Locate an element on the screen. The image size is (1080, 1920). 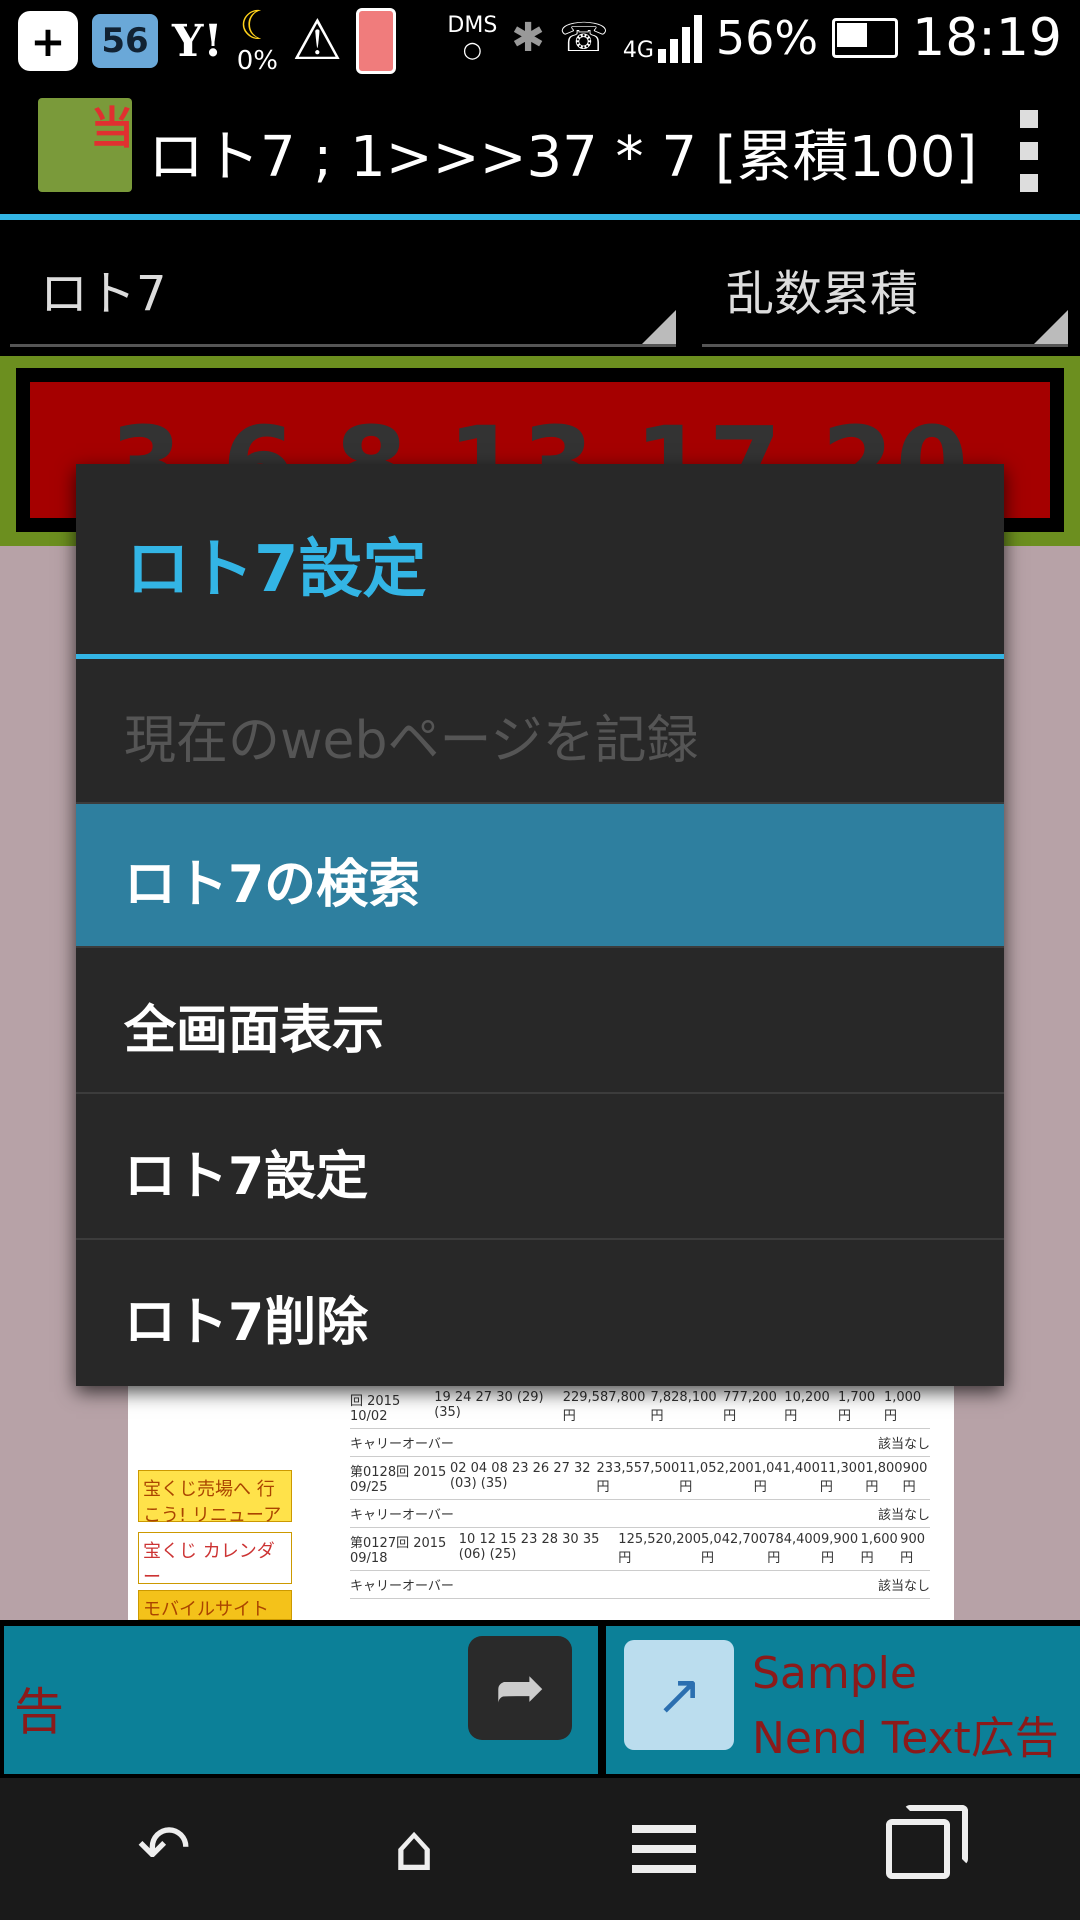
dms-indicator: DMS ○ is located at coordinates (472, 38).